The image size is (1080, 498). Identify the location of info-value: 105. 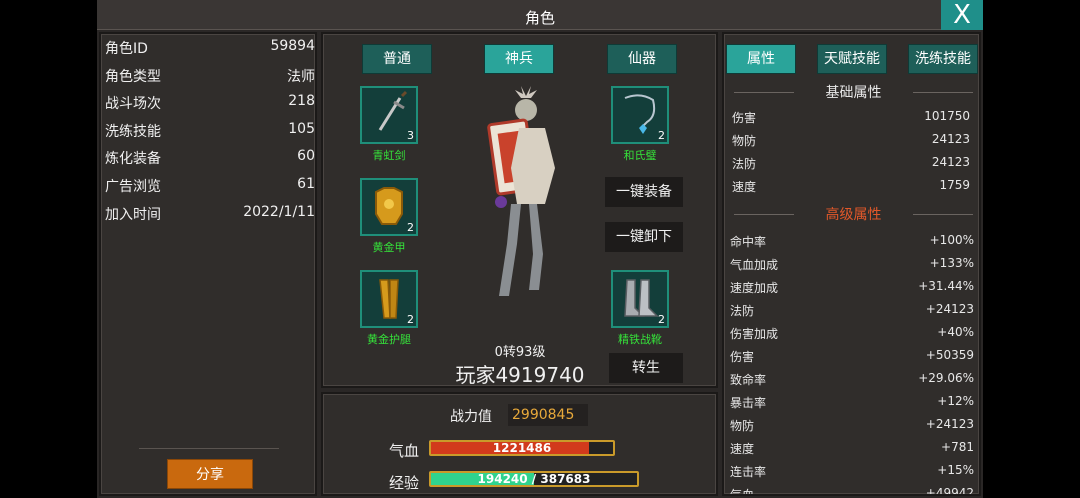
(301, 129).